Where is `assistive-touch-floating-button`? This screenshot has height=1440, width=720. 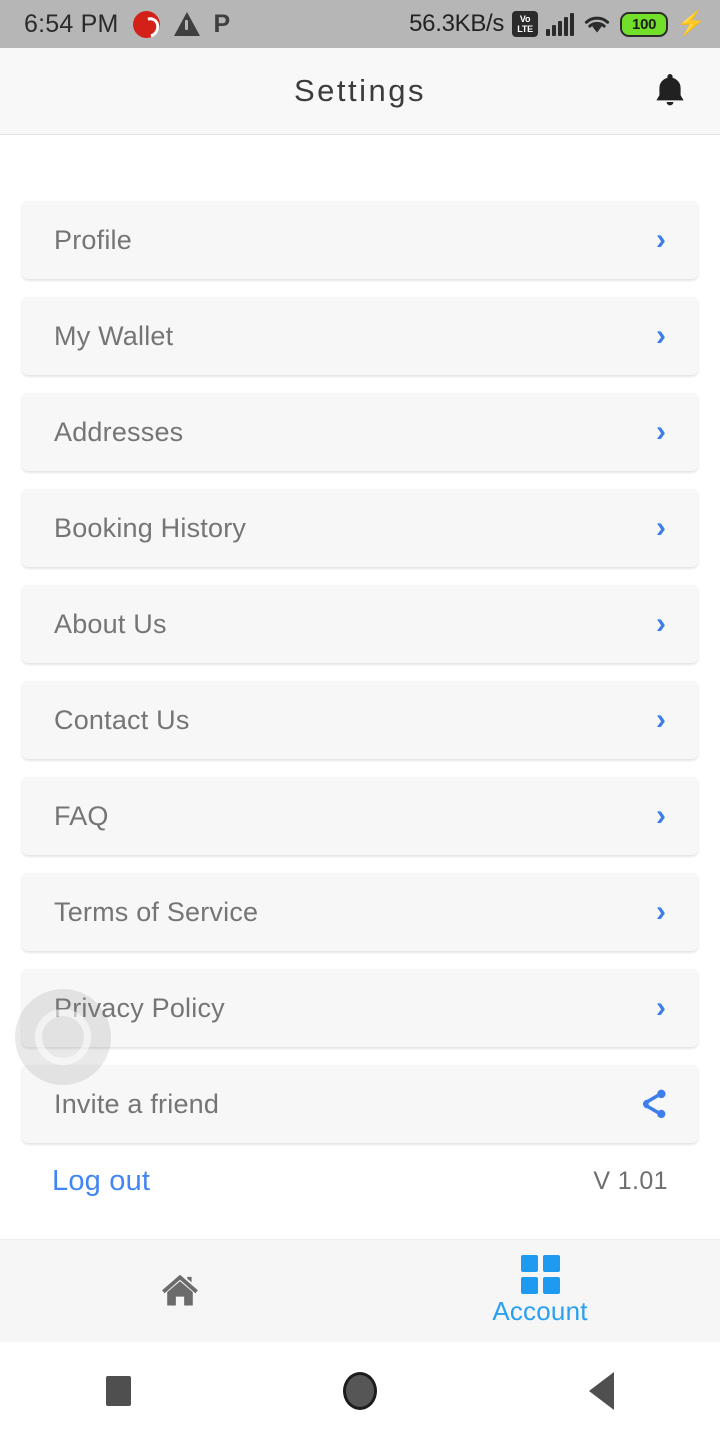
assistive-touch-floating-button is located at coordinates (63, 1037).